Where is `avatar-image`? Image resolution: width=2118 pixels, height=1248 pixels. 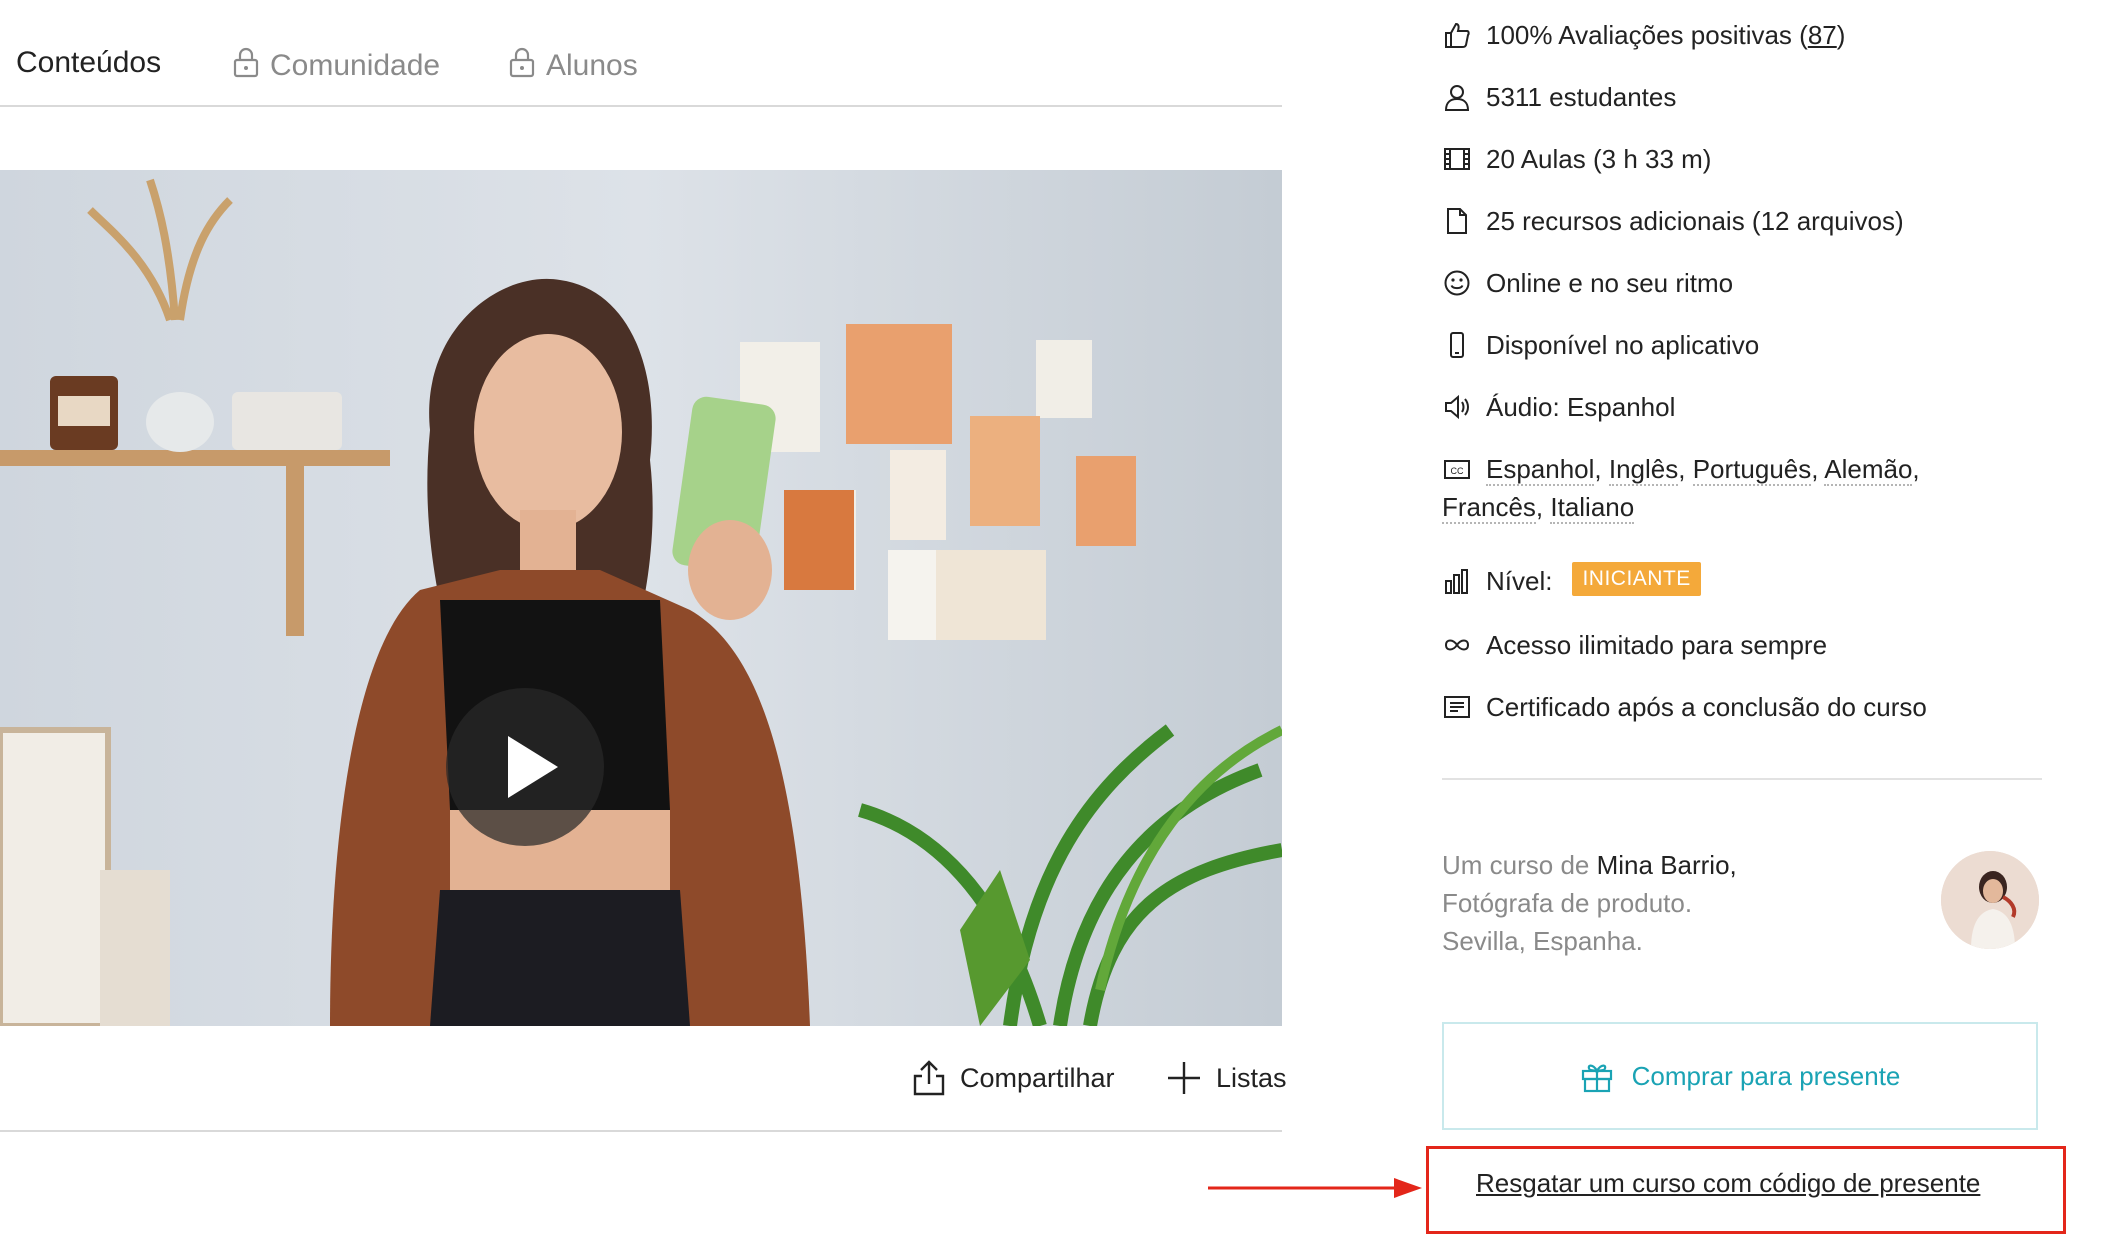 avatar-image is located at coordinates (1990, 900).